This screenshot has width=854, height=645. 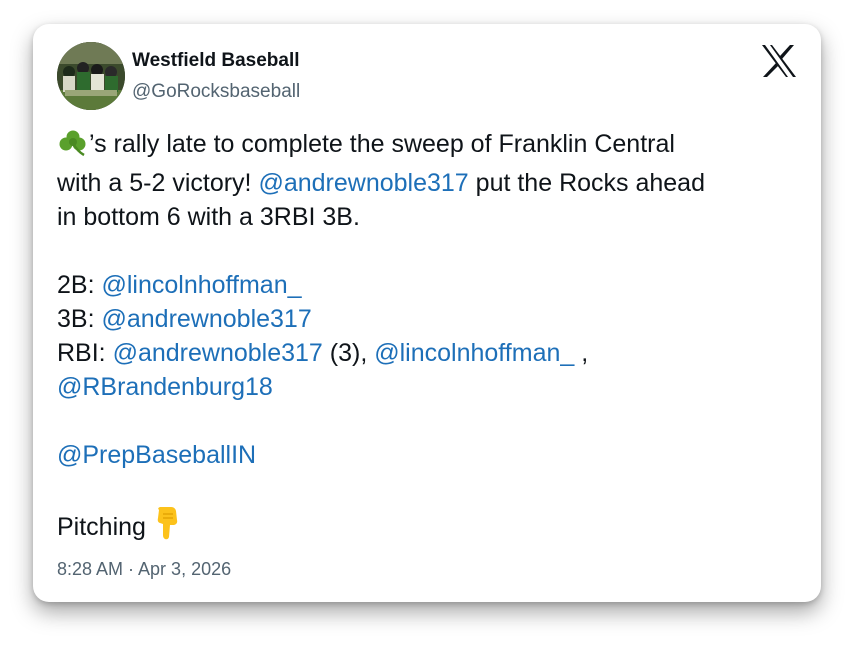 What do you see at coordinates (427, 319) in the screenshot?
I see `tweet-line: 3B: @andrewnoble317` at bounding box center [427, 319].